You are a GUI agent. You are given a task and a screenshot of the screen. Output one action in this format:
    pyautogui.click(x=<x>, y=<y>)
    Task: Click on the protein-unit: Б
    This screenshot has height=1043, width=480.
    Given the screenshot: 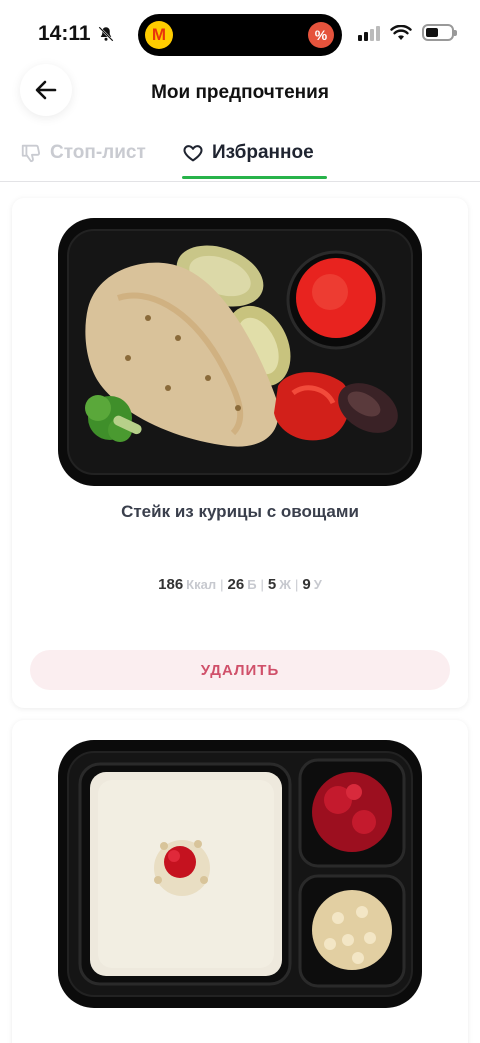 What is the action you would take?
    pyautogui.click(x=252, y=584)
    